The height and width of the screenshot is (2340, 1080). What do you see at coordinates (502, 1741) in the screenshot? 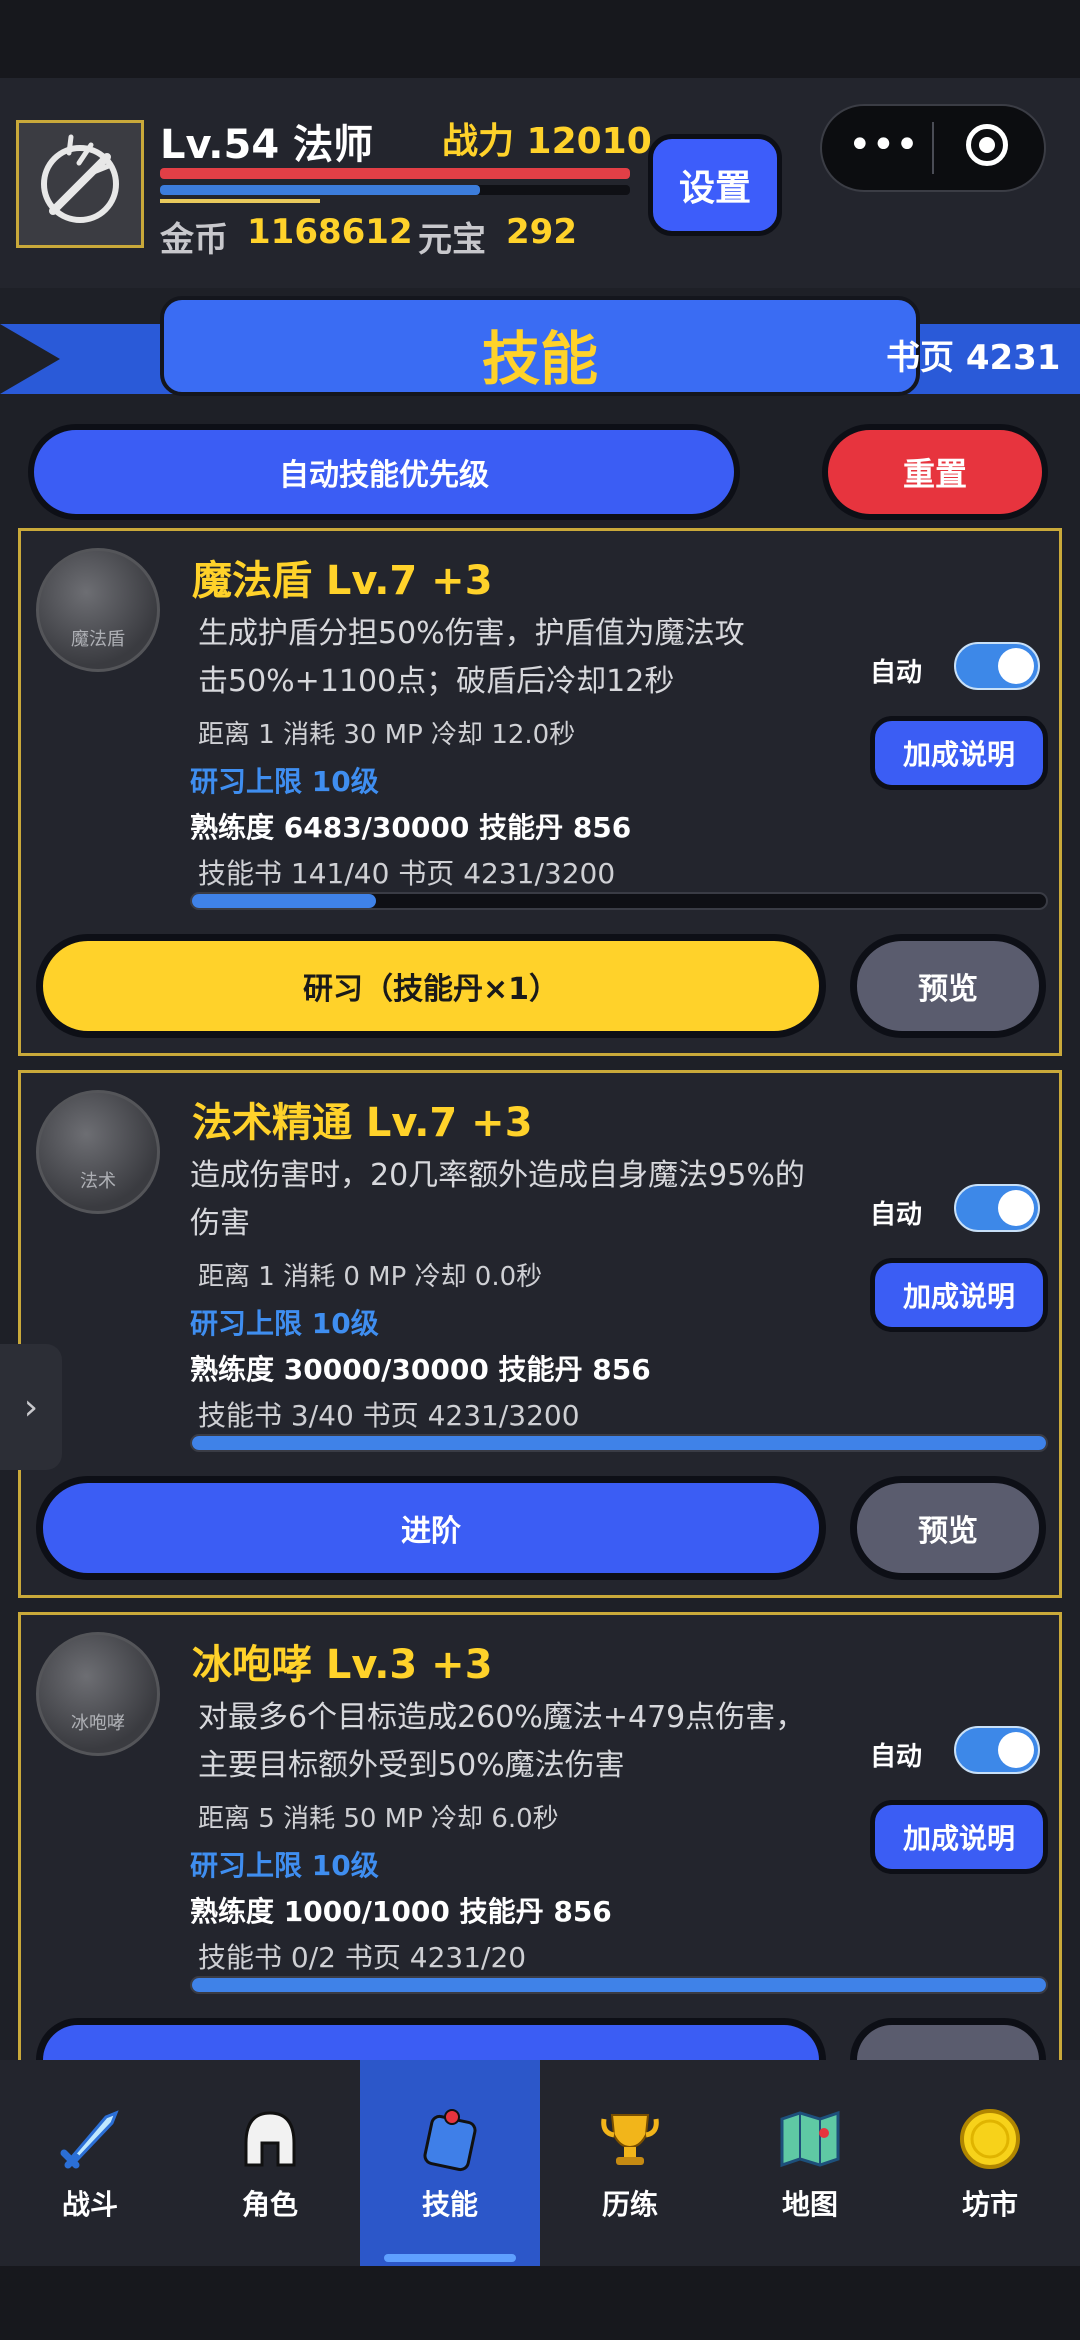
I see `skill-description: 对最多6个目标造成260%魔法+479点伤害， 主要目标额外受到50%魔法伤害` at bounding box center [502, 1741].